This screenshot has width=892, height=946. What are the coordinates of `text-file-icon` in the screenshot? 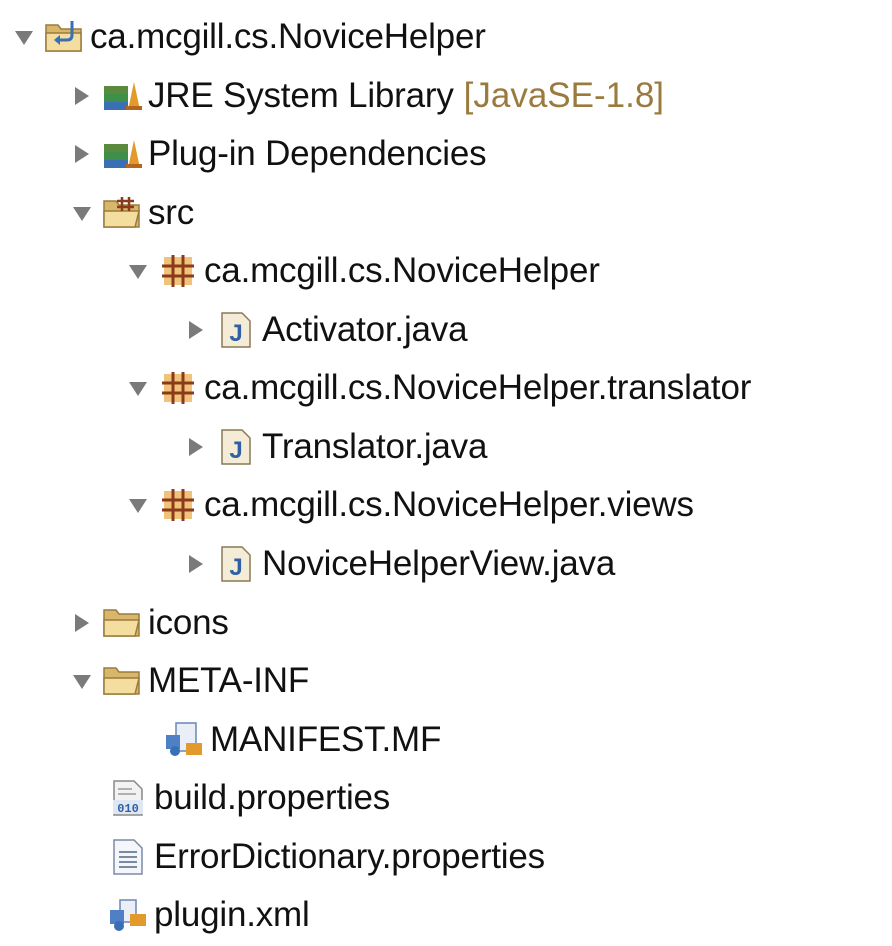 It's located at (128, 857).